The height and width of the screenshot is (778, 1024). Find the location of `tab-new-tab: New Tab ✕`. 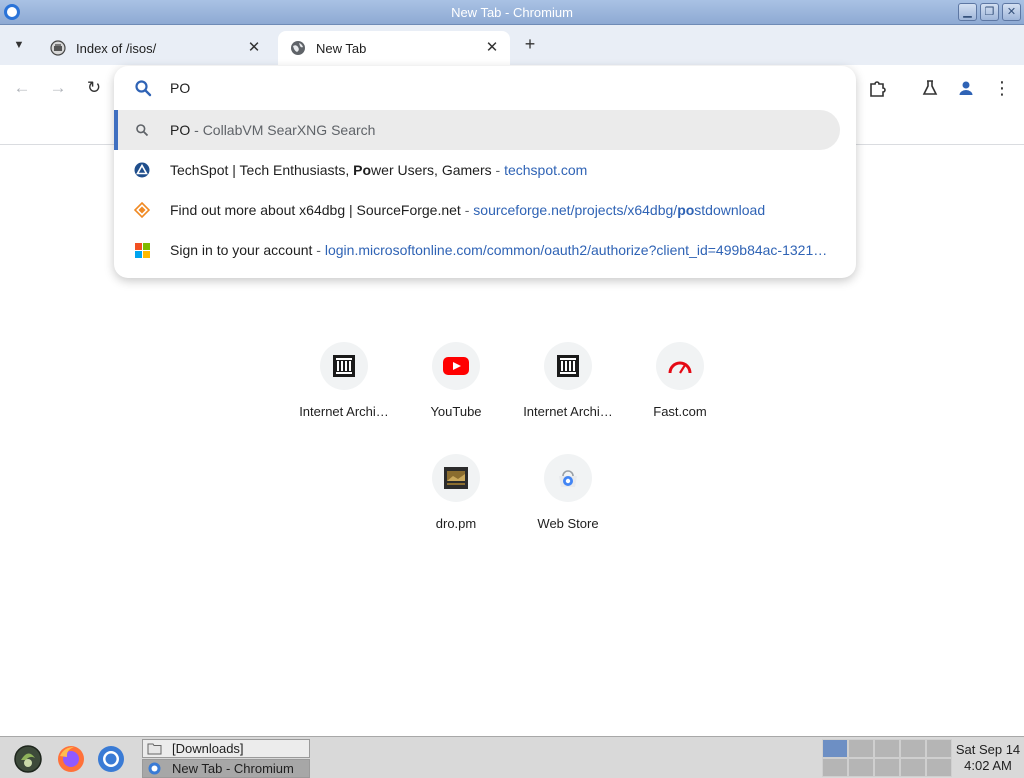

tab-new-tab: New Tab ✕ is located at coordinates (394, 48).